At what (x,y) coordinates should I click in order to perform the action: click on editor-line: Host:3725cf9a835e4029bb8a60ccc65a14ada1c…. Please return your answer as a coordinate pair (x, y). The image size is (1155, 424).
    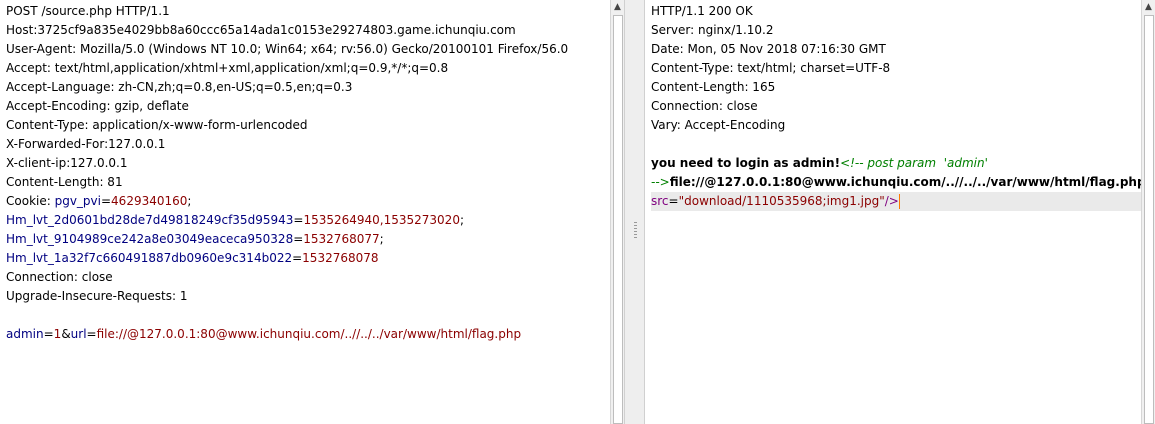
    Looking at the image, I should click on (308, 30).